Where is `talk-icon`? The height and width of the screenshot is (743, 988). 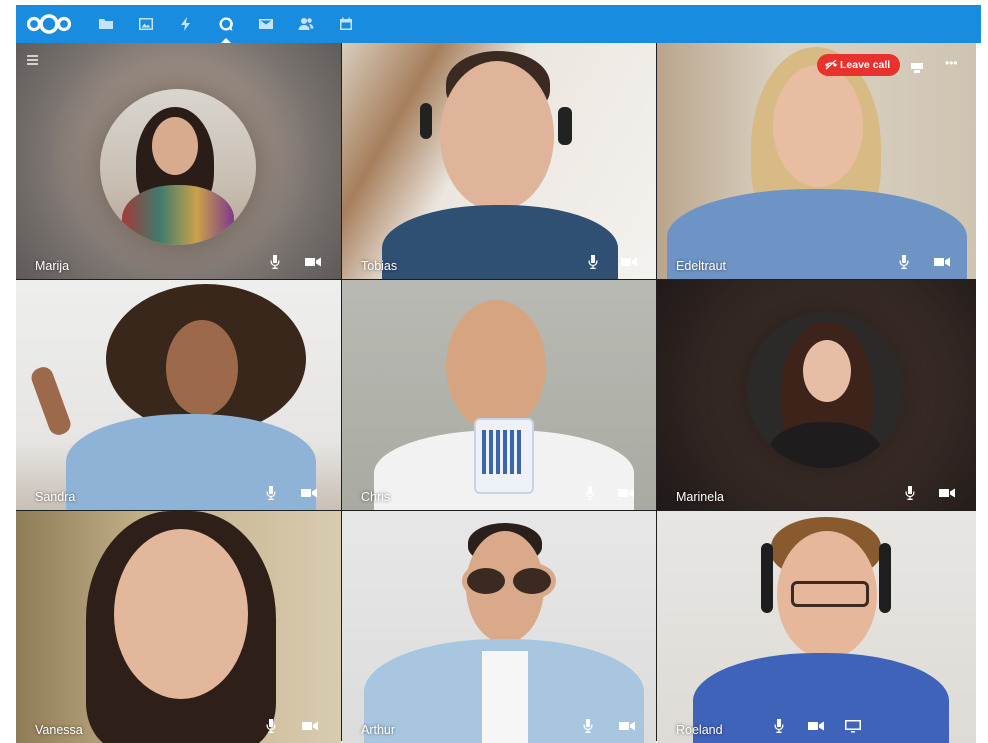
talk-icon is located at coordinates (226, 24).